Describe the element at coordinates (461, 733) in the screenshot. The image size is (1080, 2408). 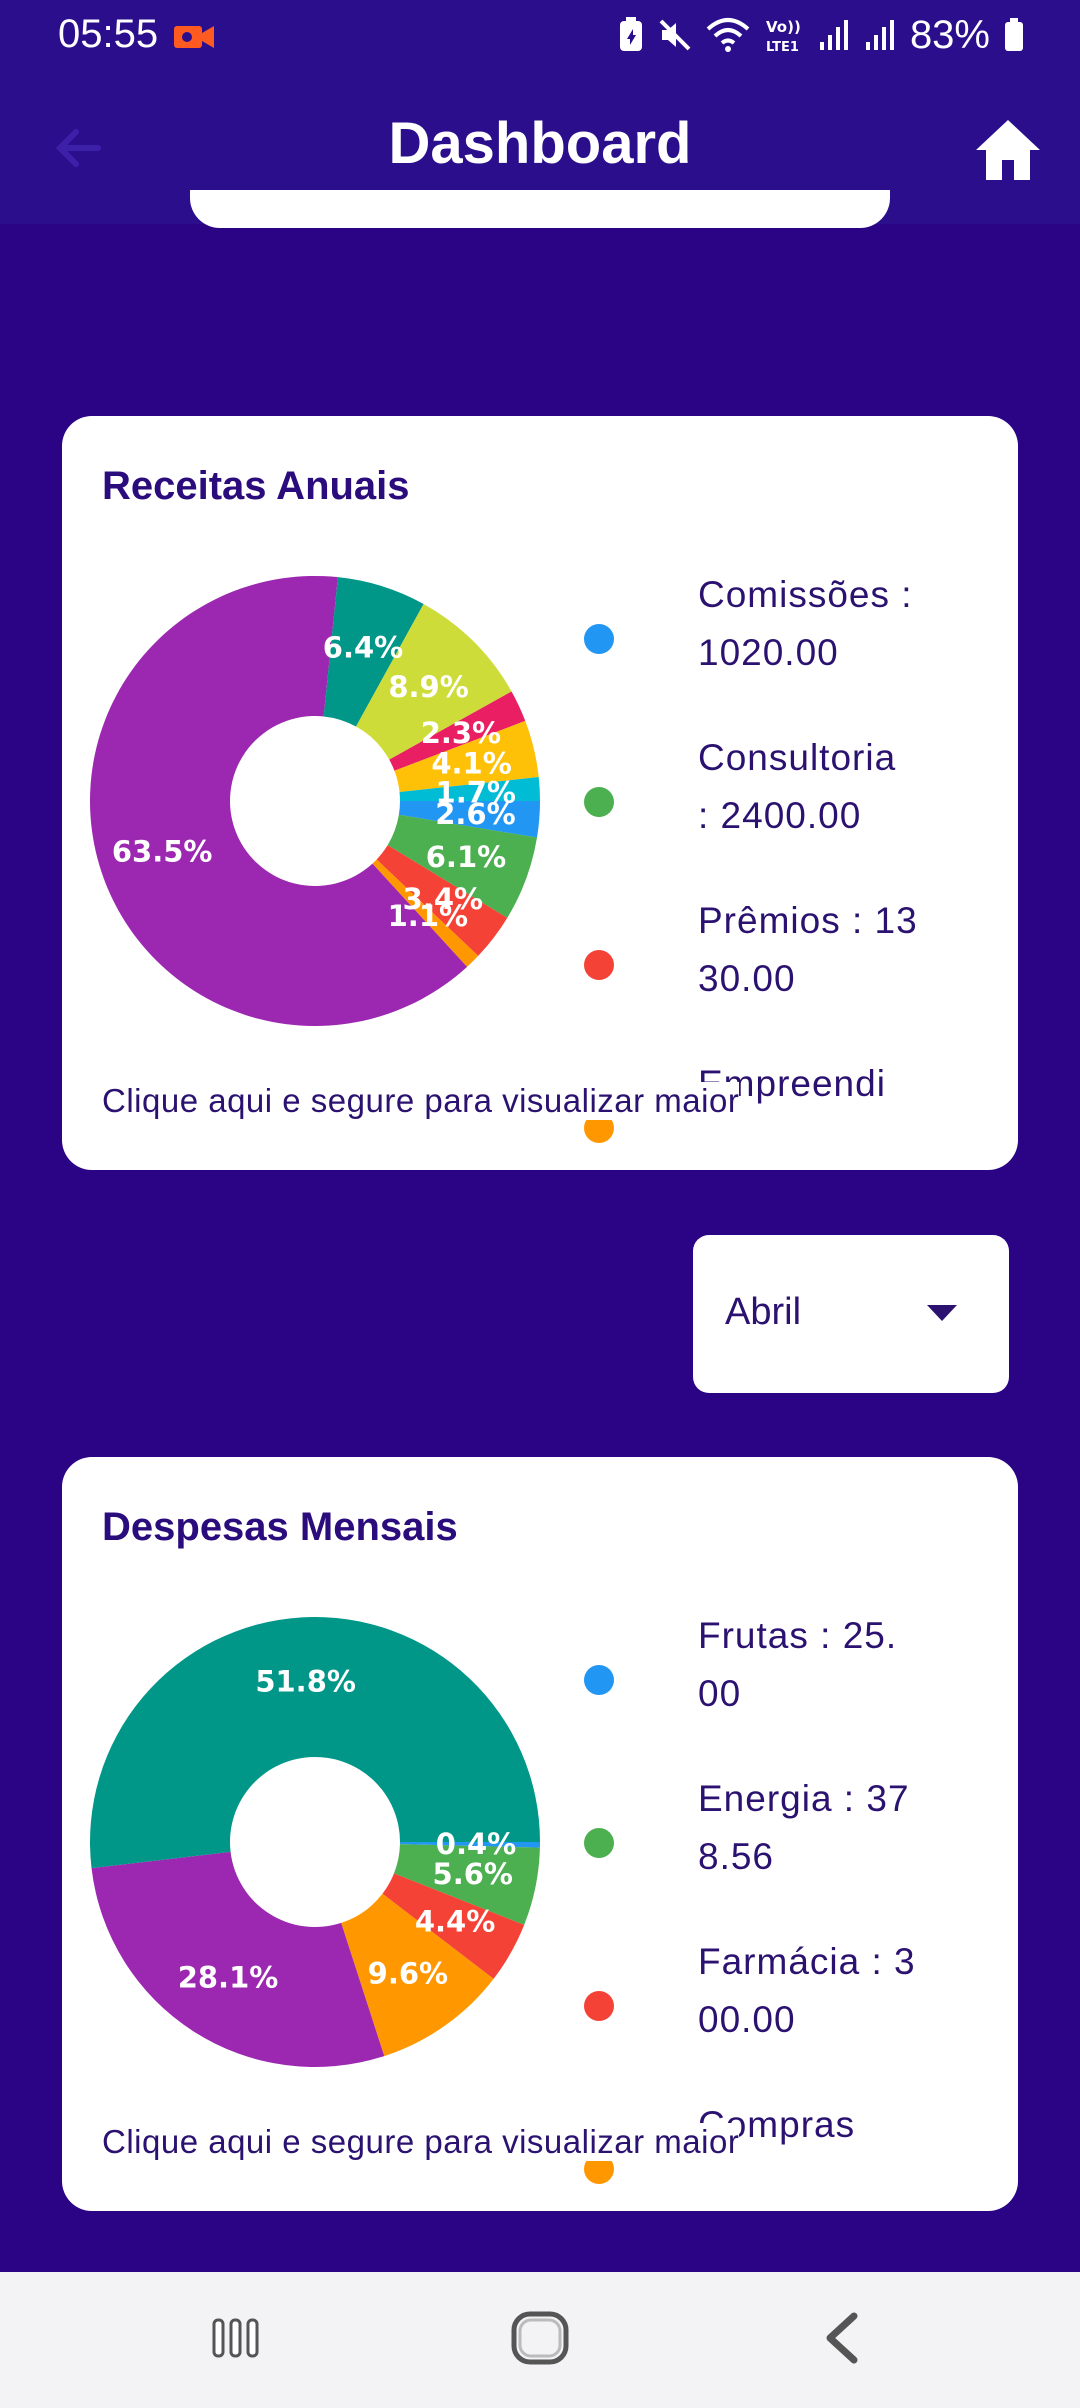
I see `pie-slice-label: 2.3%` at that location.